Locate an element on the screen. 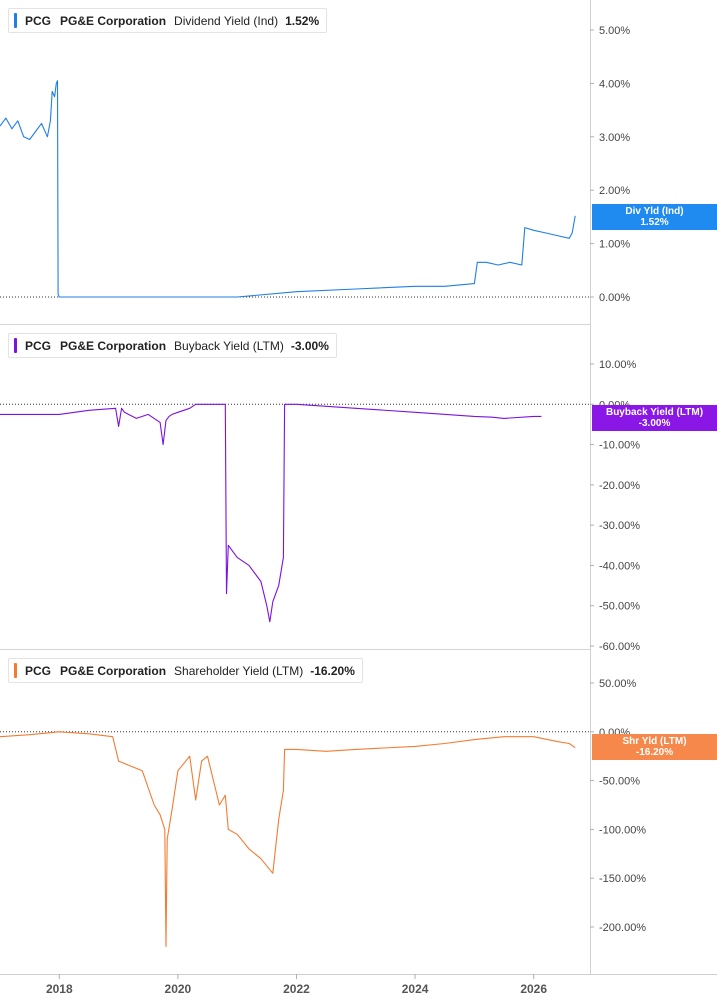  y-tick-label: -60.00% is located at coordinates (619, 647).